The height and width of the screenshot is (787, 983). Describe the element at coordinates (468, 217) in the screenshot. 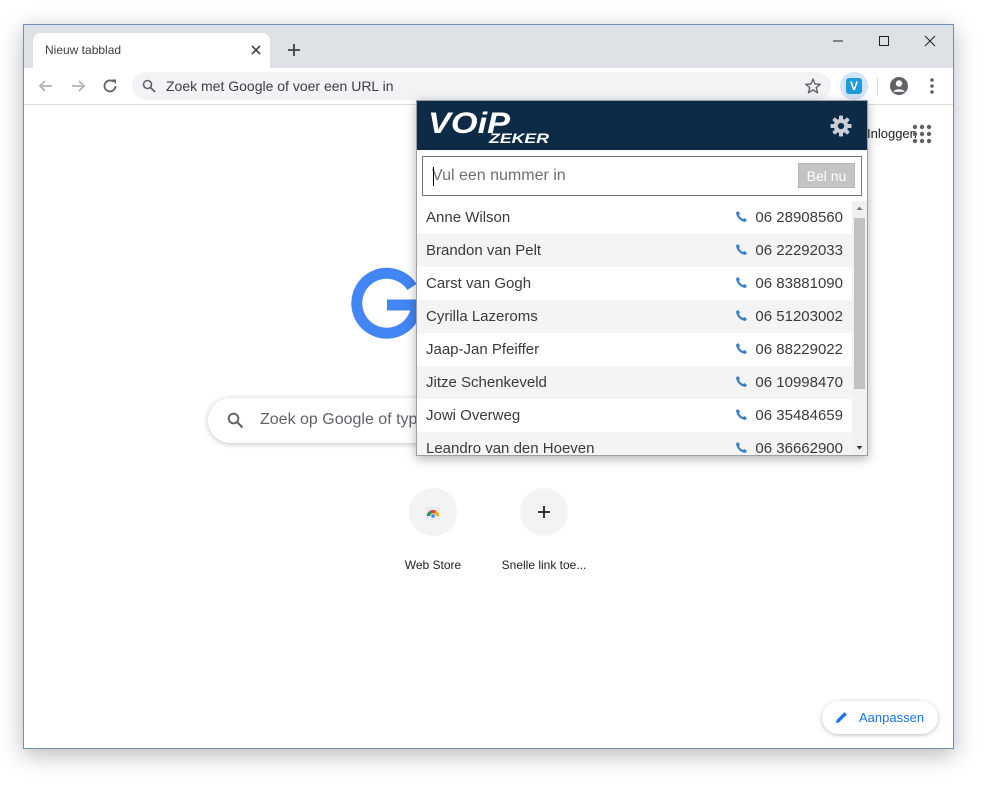

I see `contact-name: Anne Wilson` at that location.